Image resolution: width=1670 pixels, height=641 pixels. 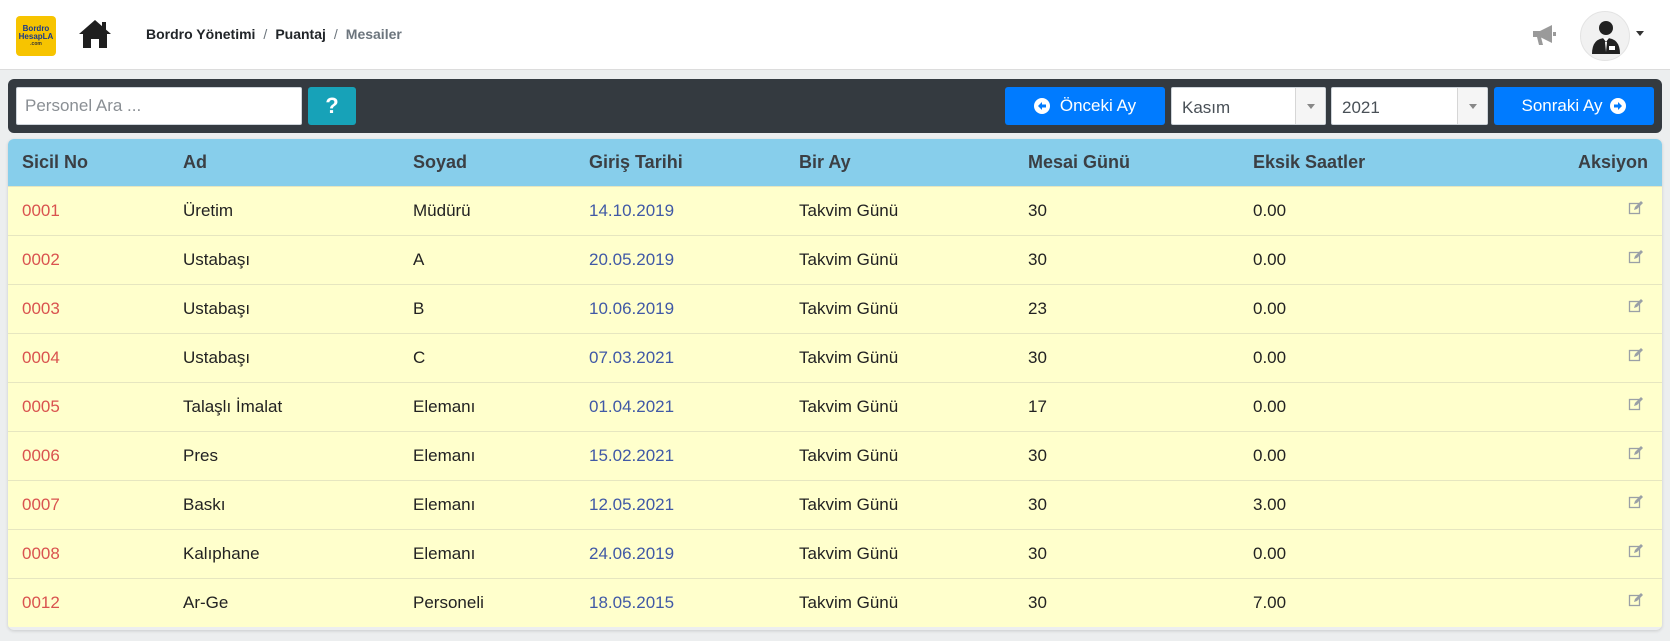 I want to click on cell-mesai-gunu: 23, so click(x=1037, y=308).